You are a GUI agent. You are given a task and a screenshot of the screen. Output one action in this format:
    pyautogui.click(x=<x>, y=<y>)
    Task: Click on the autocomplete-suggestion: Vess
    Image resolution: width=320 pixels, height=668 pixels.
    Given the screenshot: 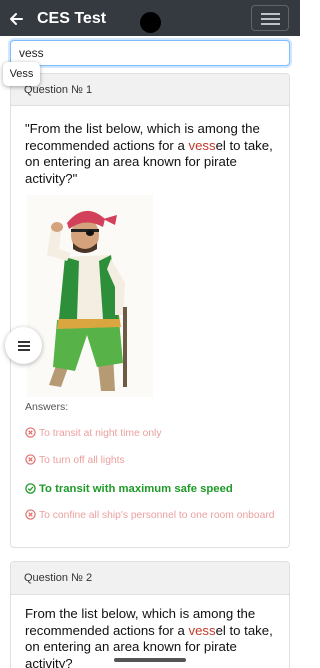 What is the action you would take?
    pyautogui.click(x=21, y=74)
    